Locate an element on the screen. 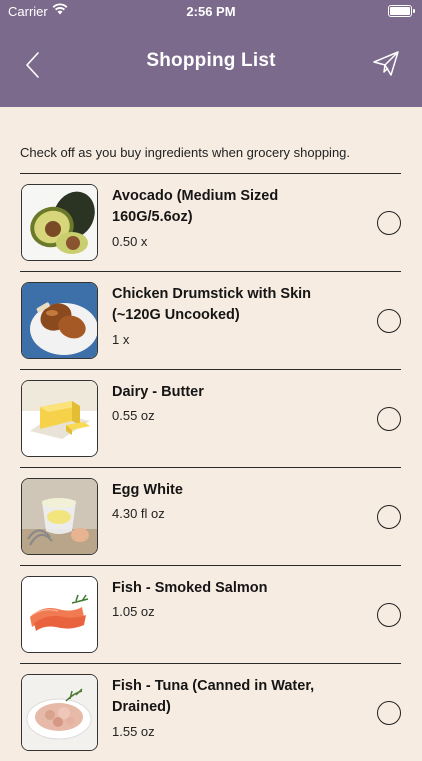 This screenshot has width=422, height=761. paper-plane-icon is located at coordinates (386, 63).